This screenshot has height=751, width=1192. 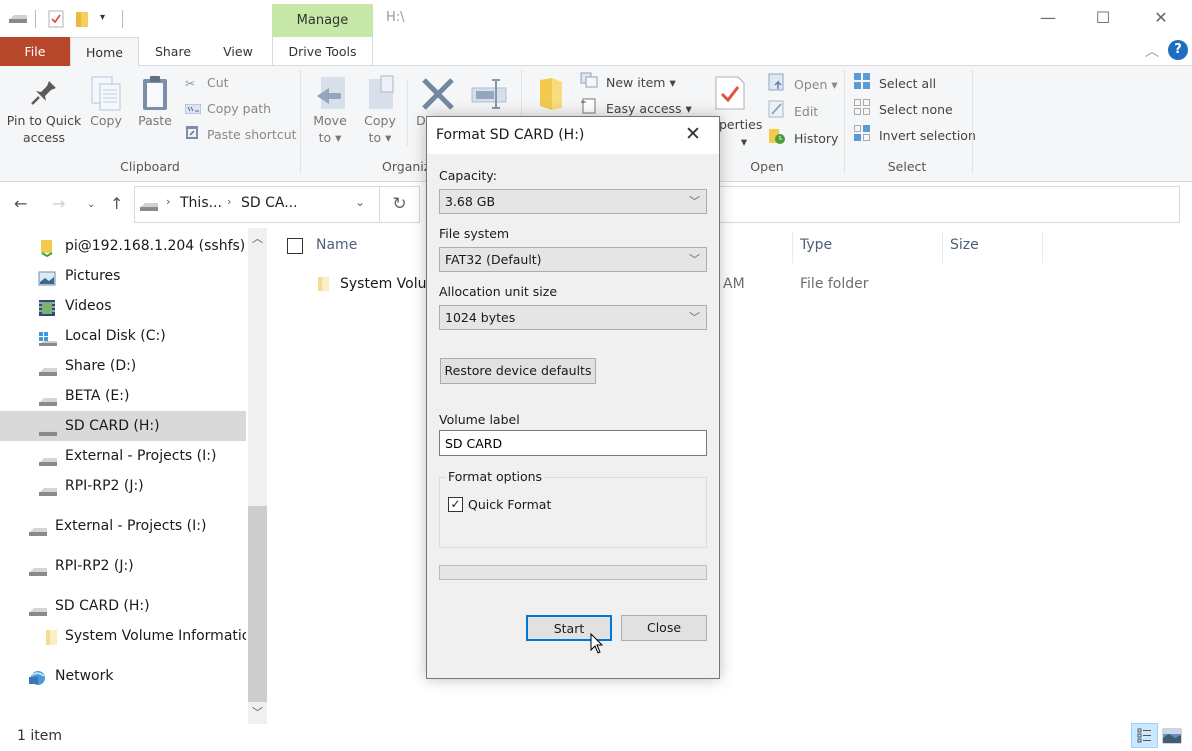 I want to click on move-to-button: Move to ▾, so click(x=330, y=110).